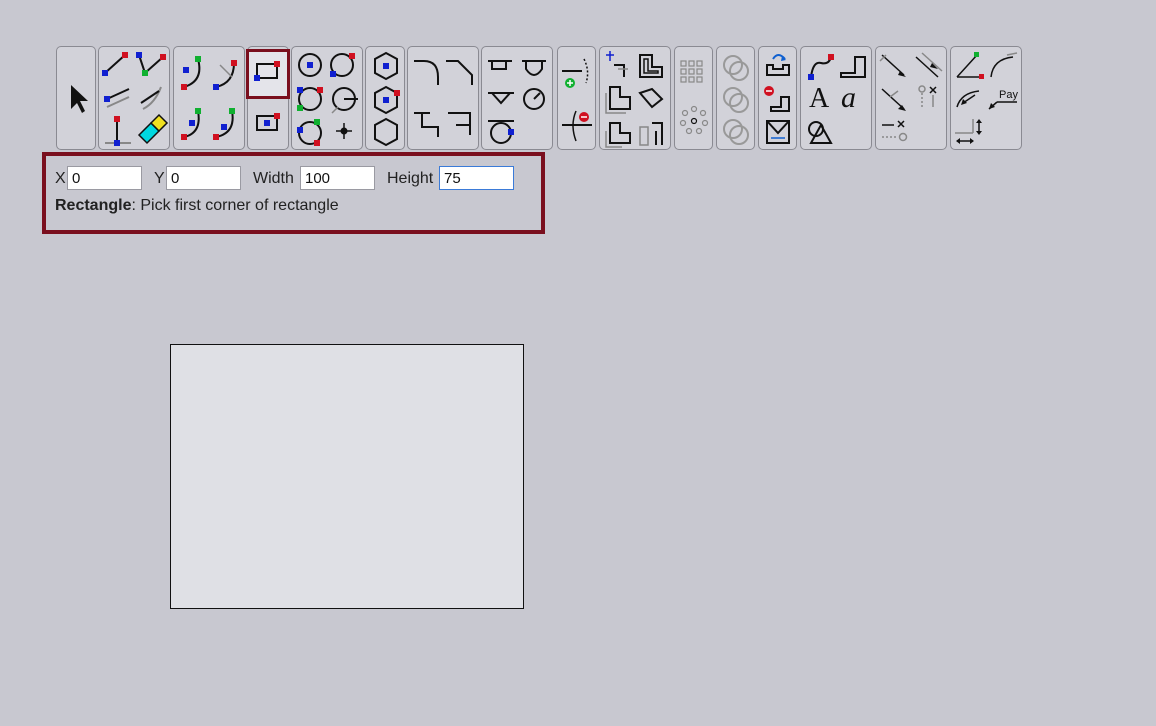 The width and height of the screenshot is (1156, 726). Describe the element at coordinates (576, 98) in the screenshot. I see `toolbar-group-trim` at that location.